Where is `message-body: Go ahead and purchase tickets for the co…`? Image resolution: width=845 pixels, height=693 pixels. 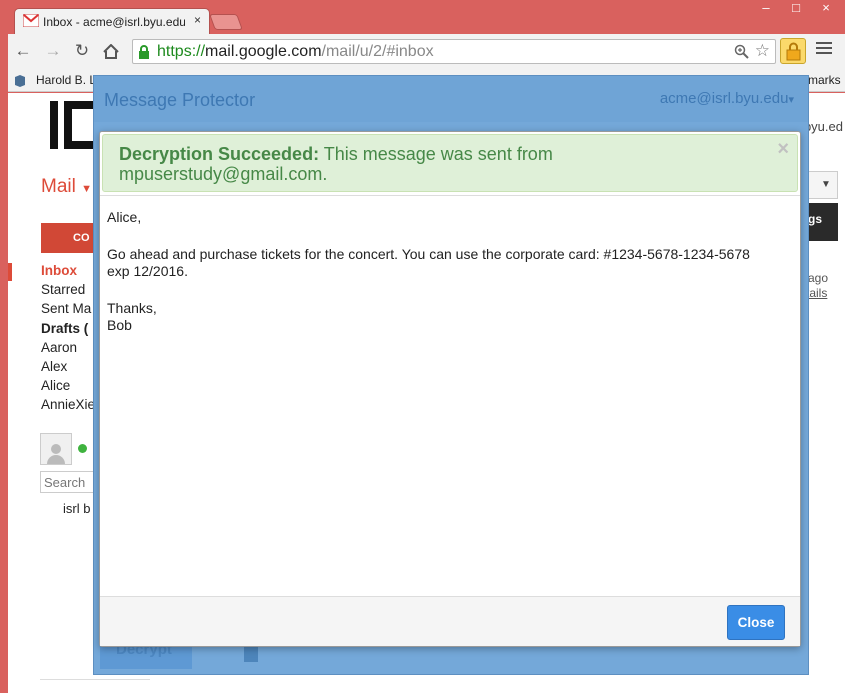
message-body: Go ahead and purchase tickets for the co… is located at coordinates (428, 262).